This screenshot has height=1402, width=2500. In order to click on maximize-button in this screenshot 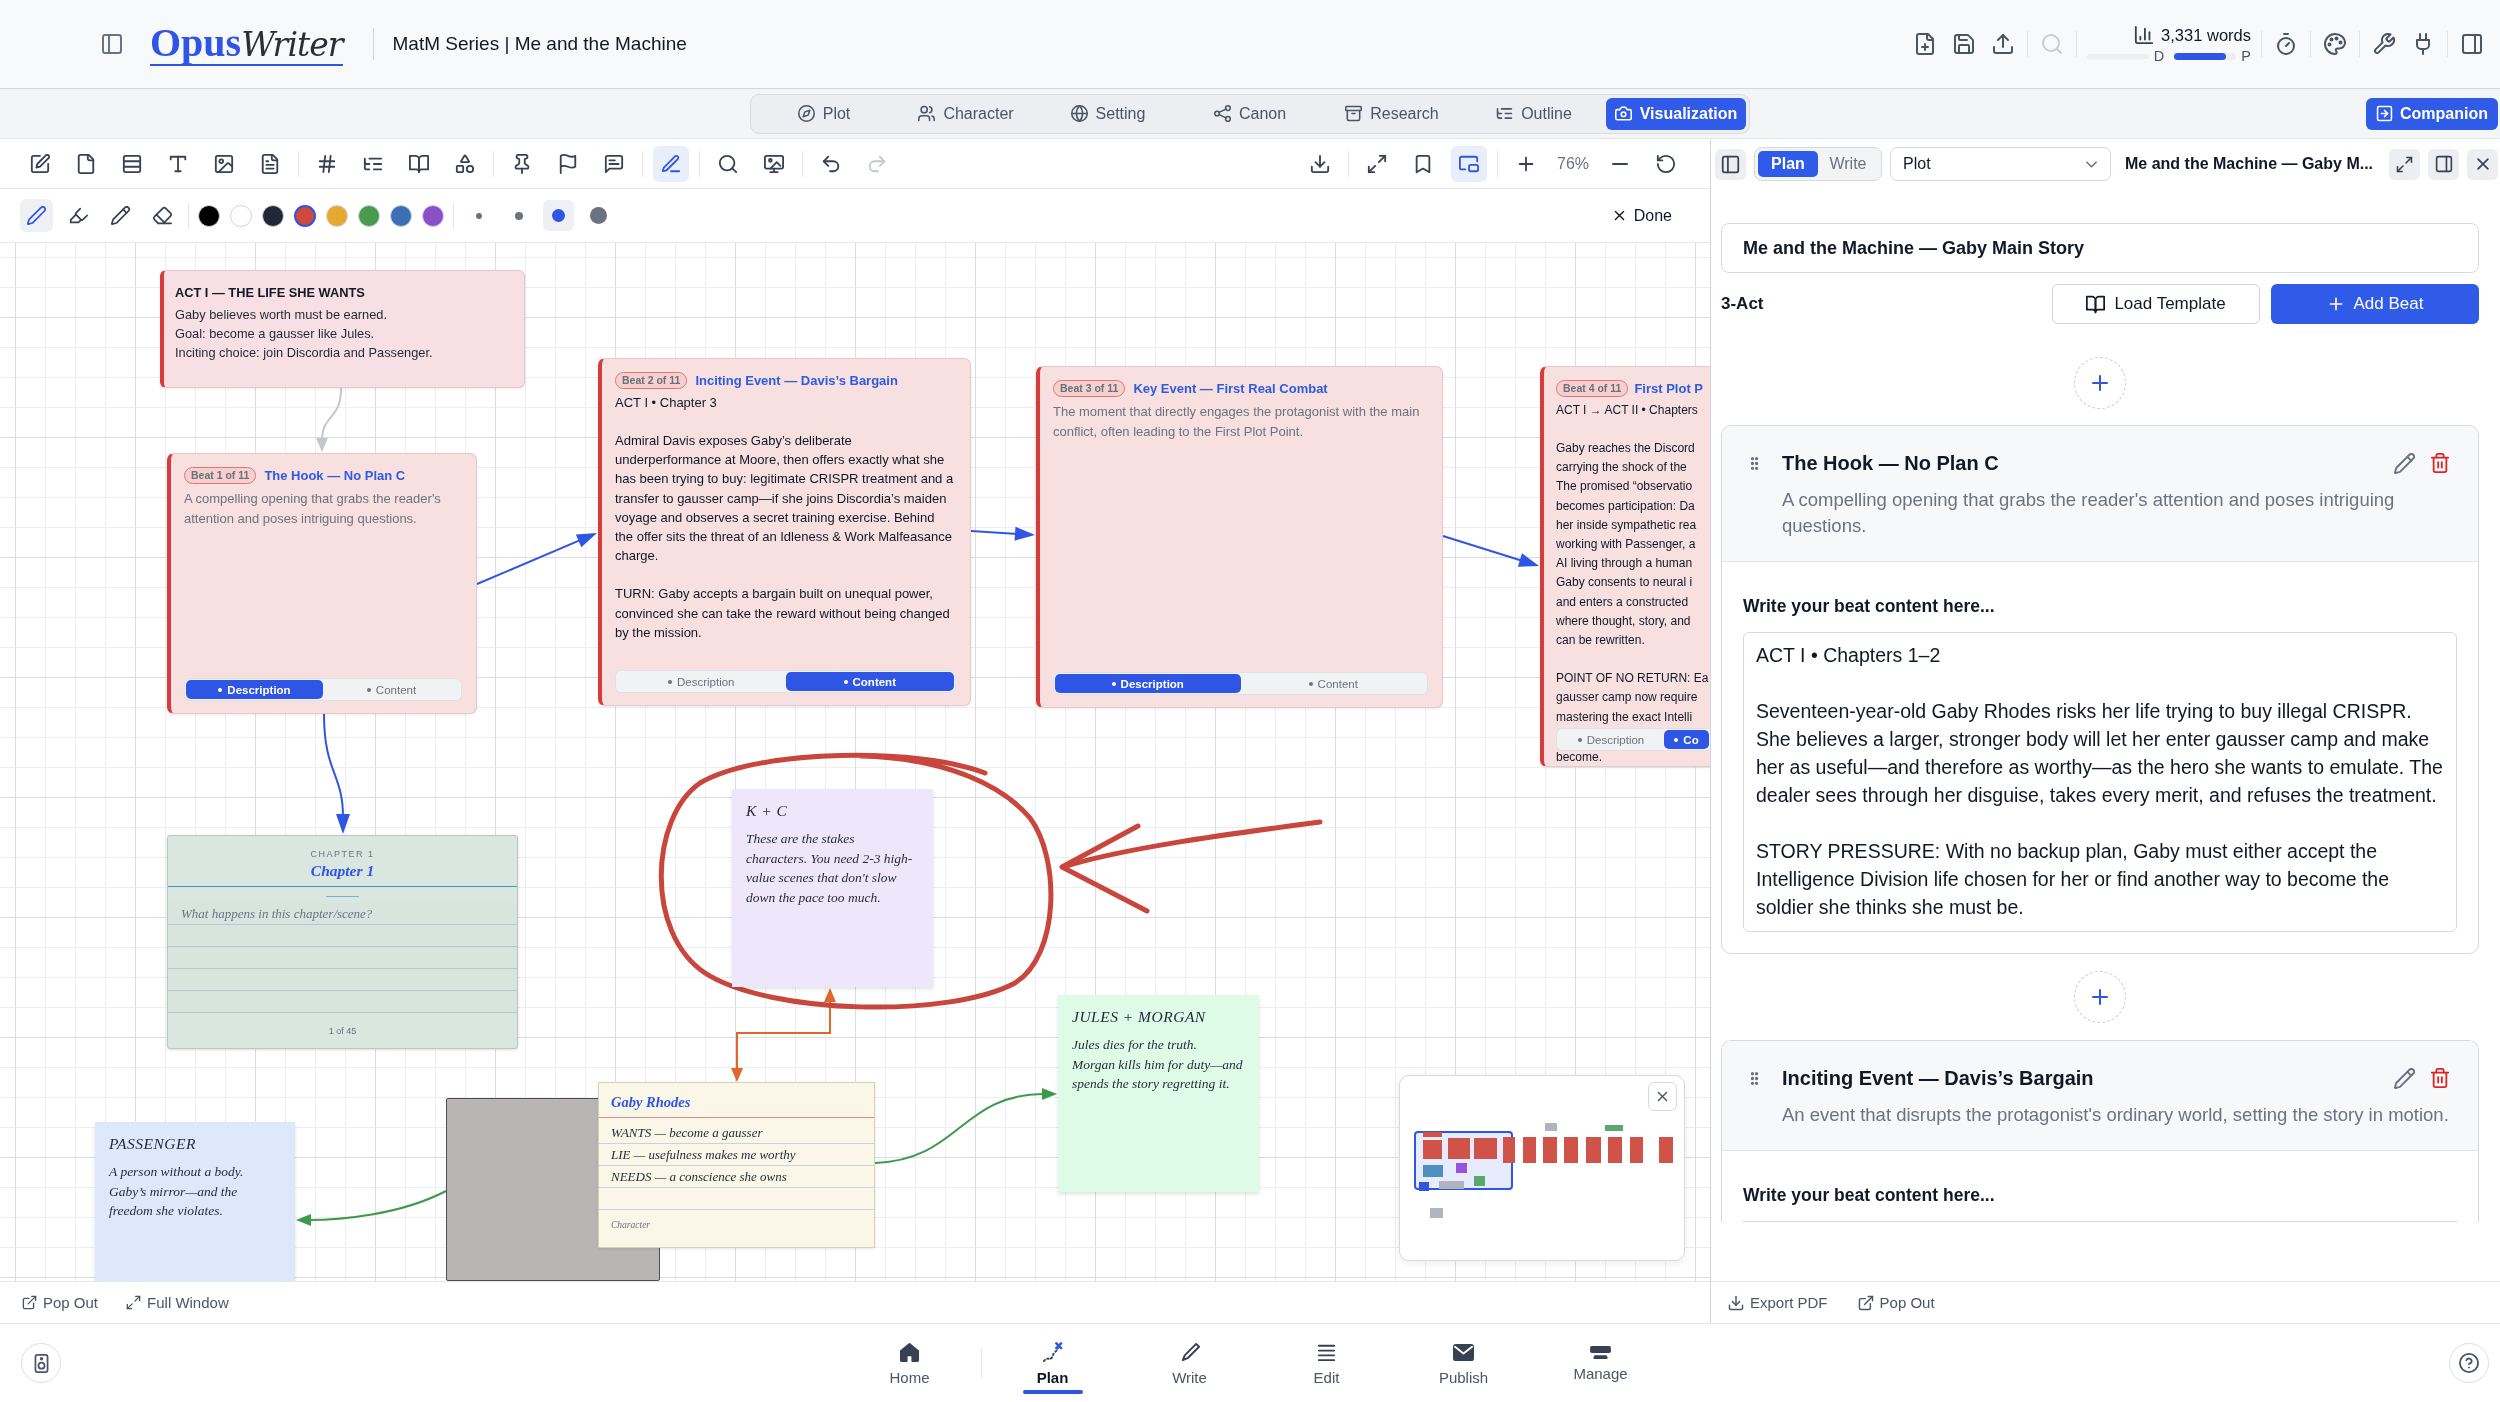, I will do `click(2404, 164)`.